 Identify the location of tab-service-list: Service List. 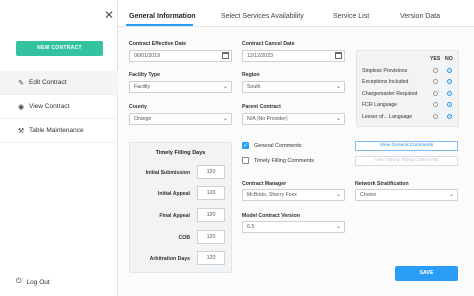
(351, 16).